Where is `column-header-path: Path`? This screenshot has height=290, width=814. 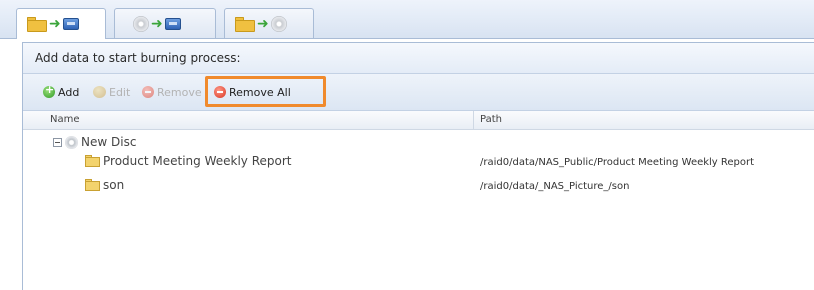
column-header-path: Path is located at coordinates (491, 119).